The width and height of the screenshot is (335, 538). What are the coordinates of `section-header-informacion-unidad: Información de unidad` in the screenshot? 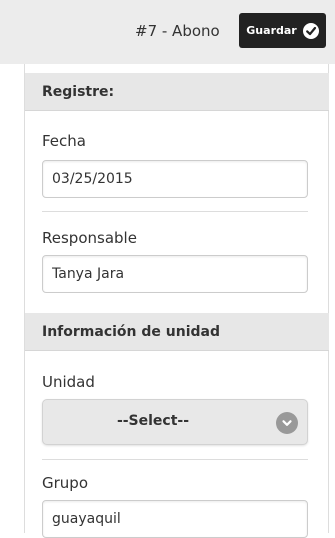 It's located at (177, 332).